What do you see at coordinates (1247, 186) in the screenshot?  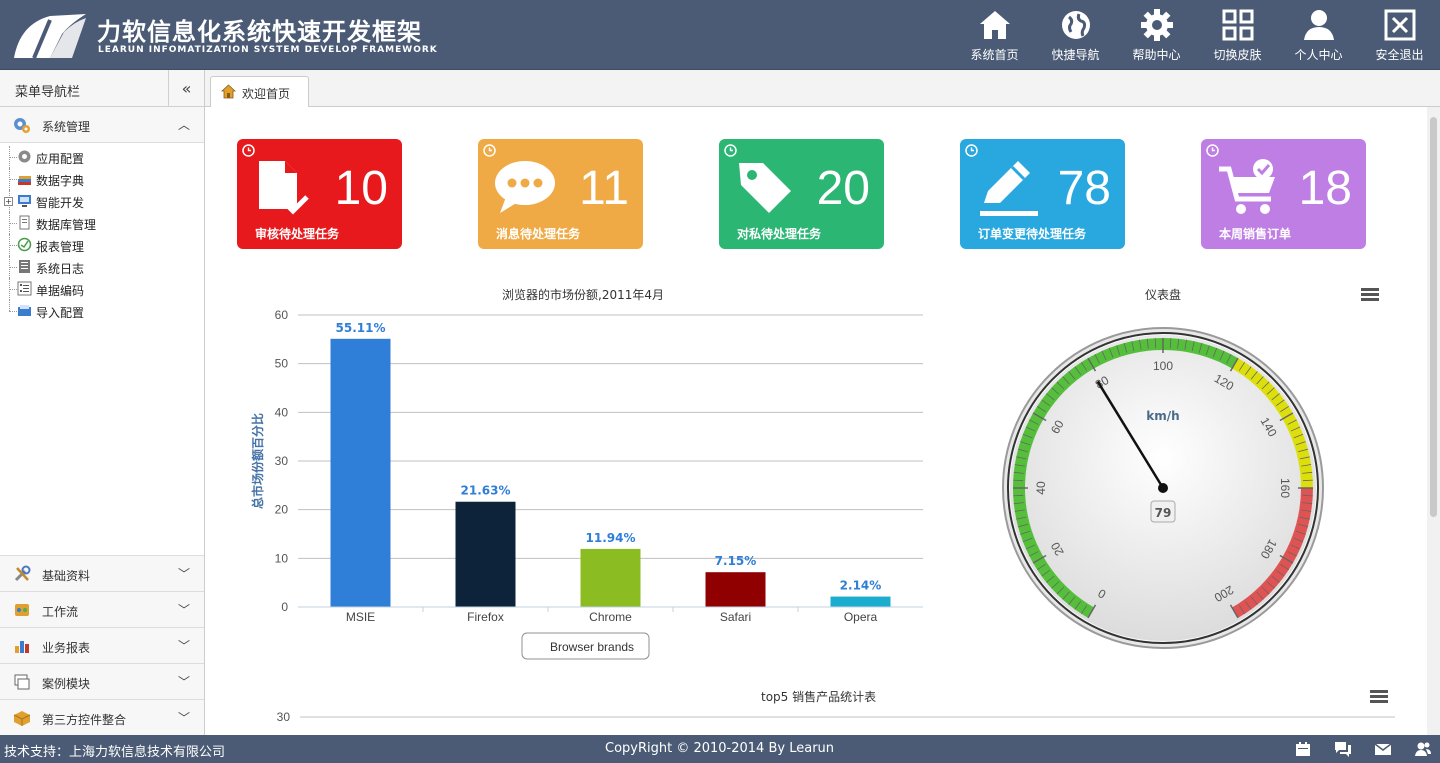 I see `cart-icon` at bounding box center [1247, 186].